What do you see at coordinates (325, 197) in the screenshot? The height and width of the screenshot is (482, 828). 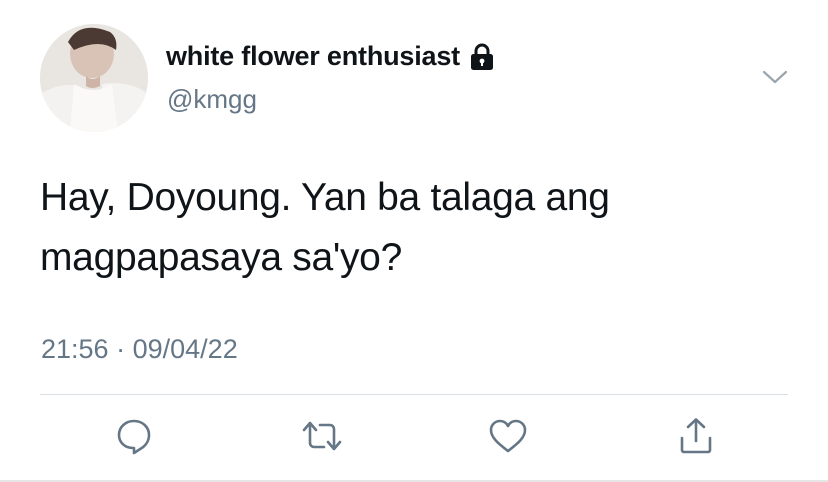 I see `tweet-text-line: Hay, Doyoung. Yan ba talaga ang` at bounding box center [325, 197].